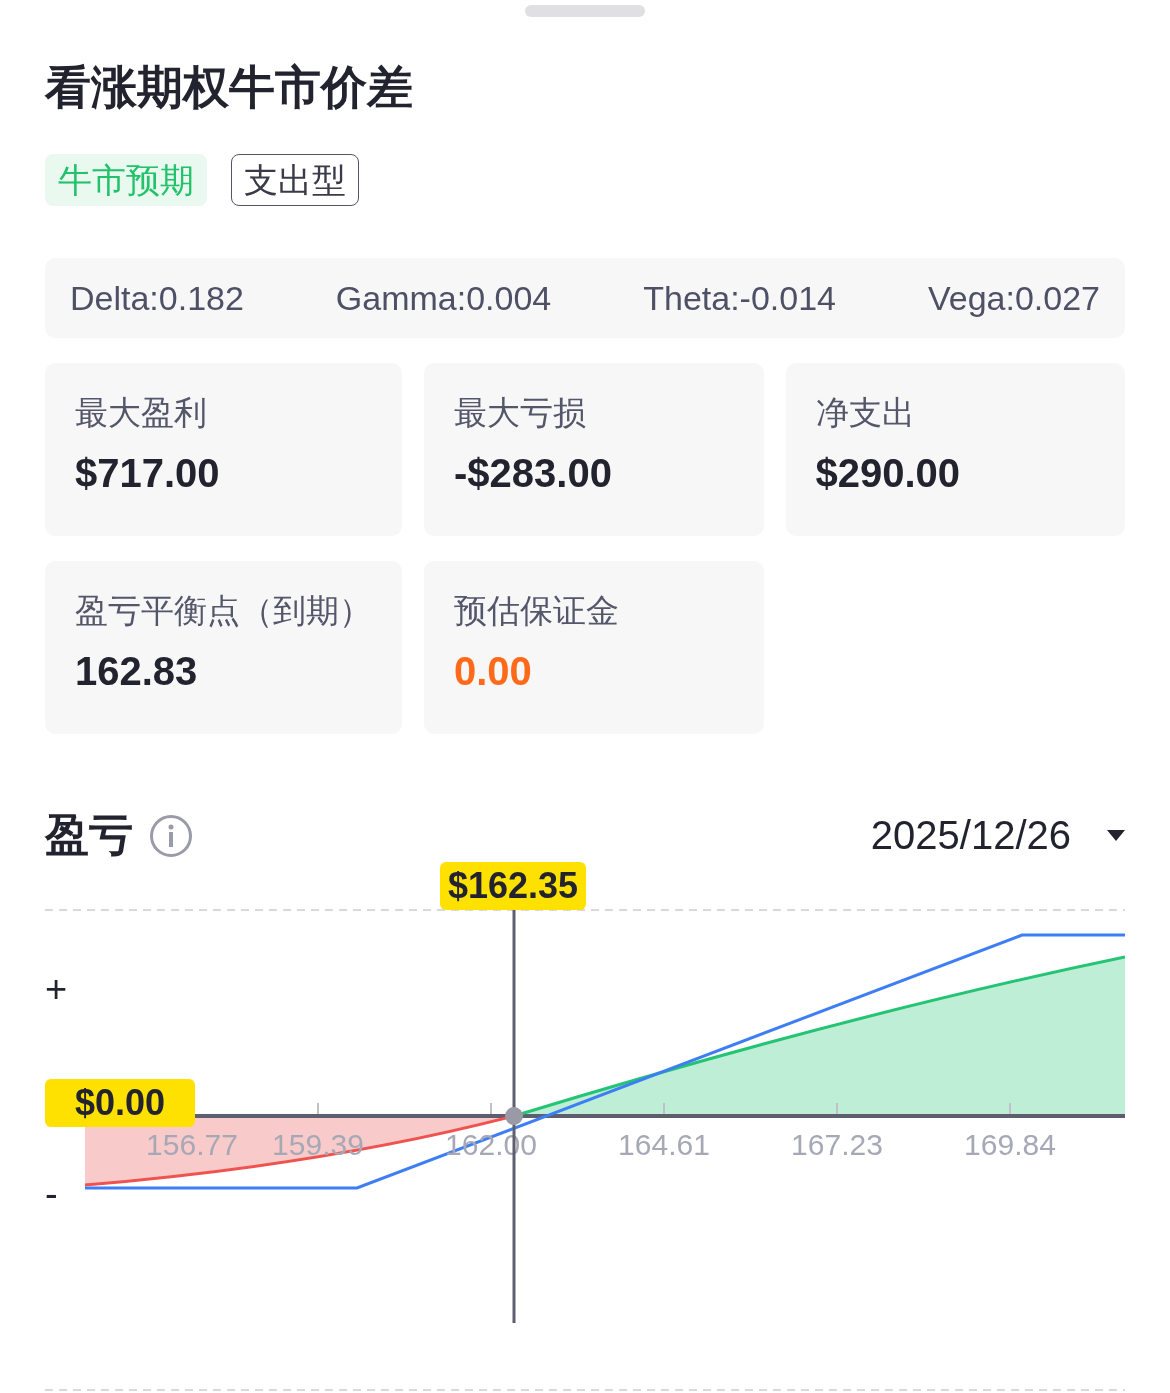 This screenshot has width=1170, height=1393. Describe the element at coordinates (739, 298) in the screenshot. I see `greek-value: Theta:-0.014` at that location.